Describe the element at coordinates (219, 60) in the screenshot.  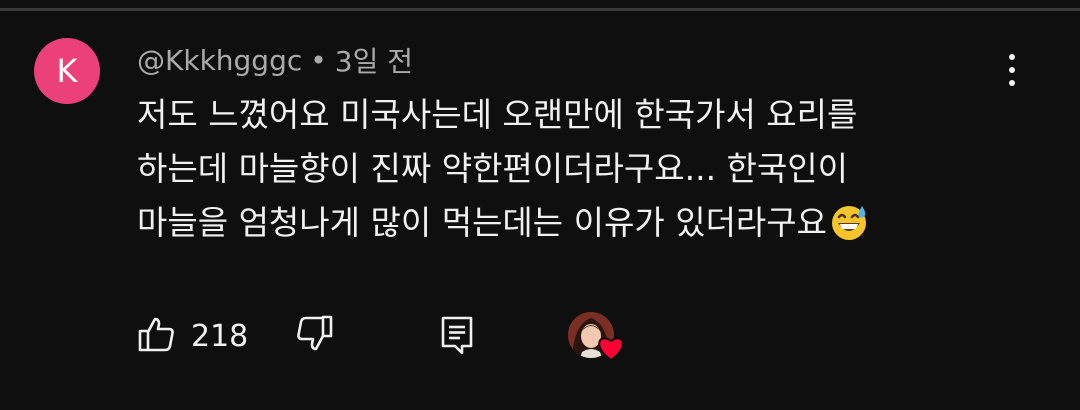
I see `username: @Kkkhgggc` at that location.